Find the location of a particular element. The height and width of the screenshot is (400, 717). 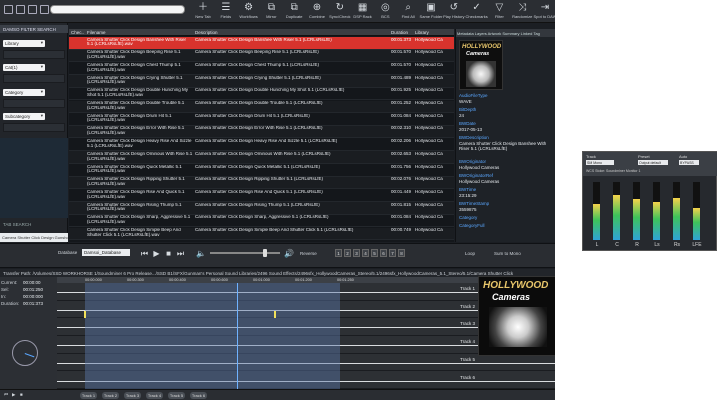

filter-select-category: Category is located at coordinates (24, 92).